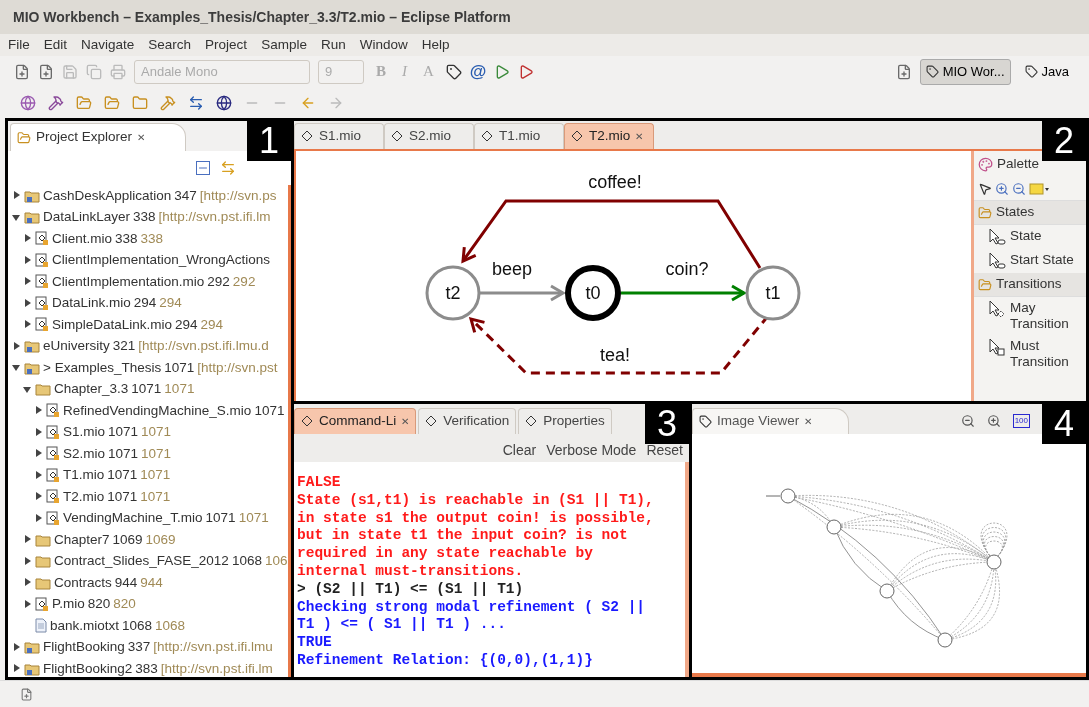 The height and width of the screenshot is (707, 1089). I want to click on tree-item: S1.mio, so click(84, 432).